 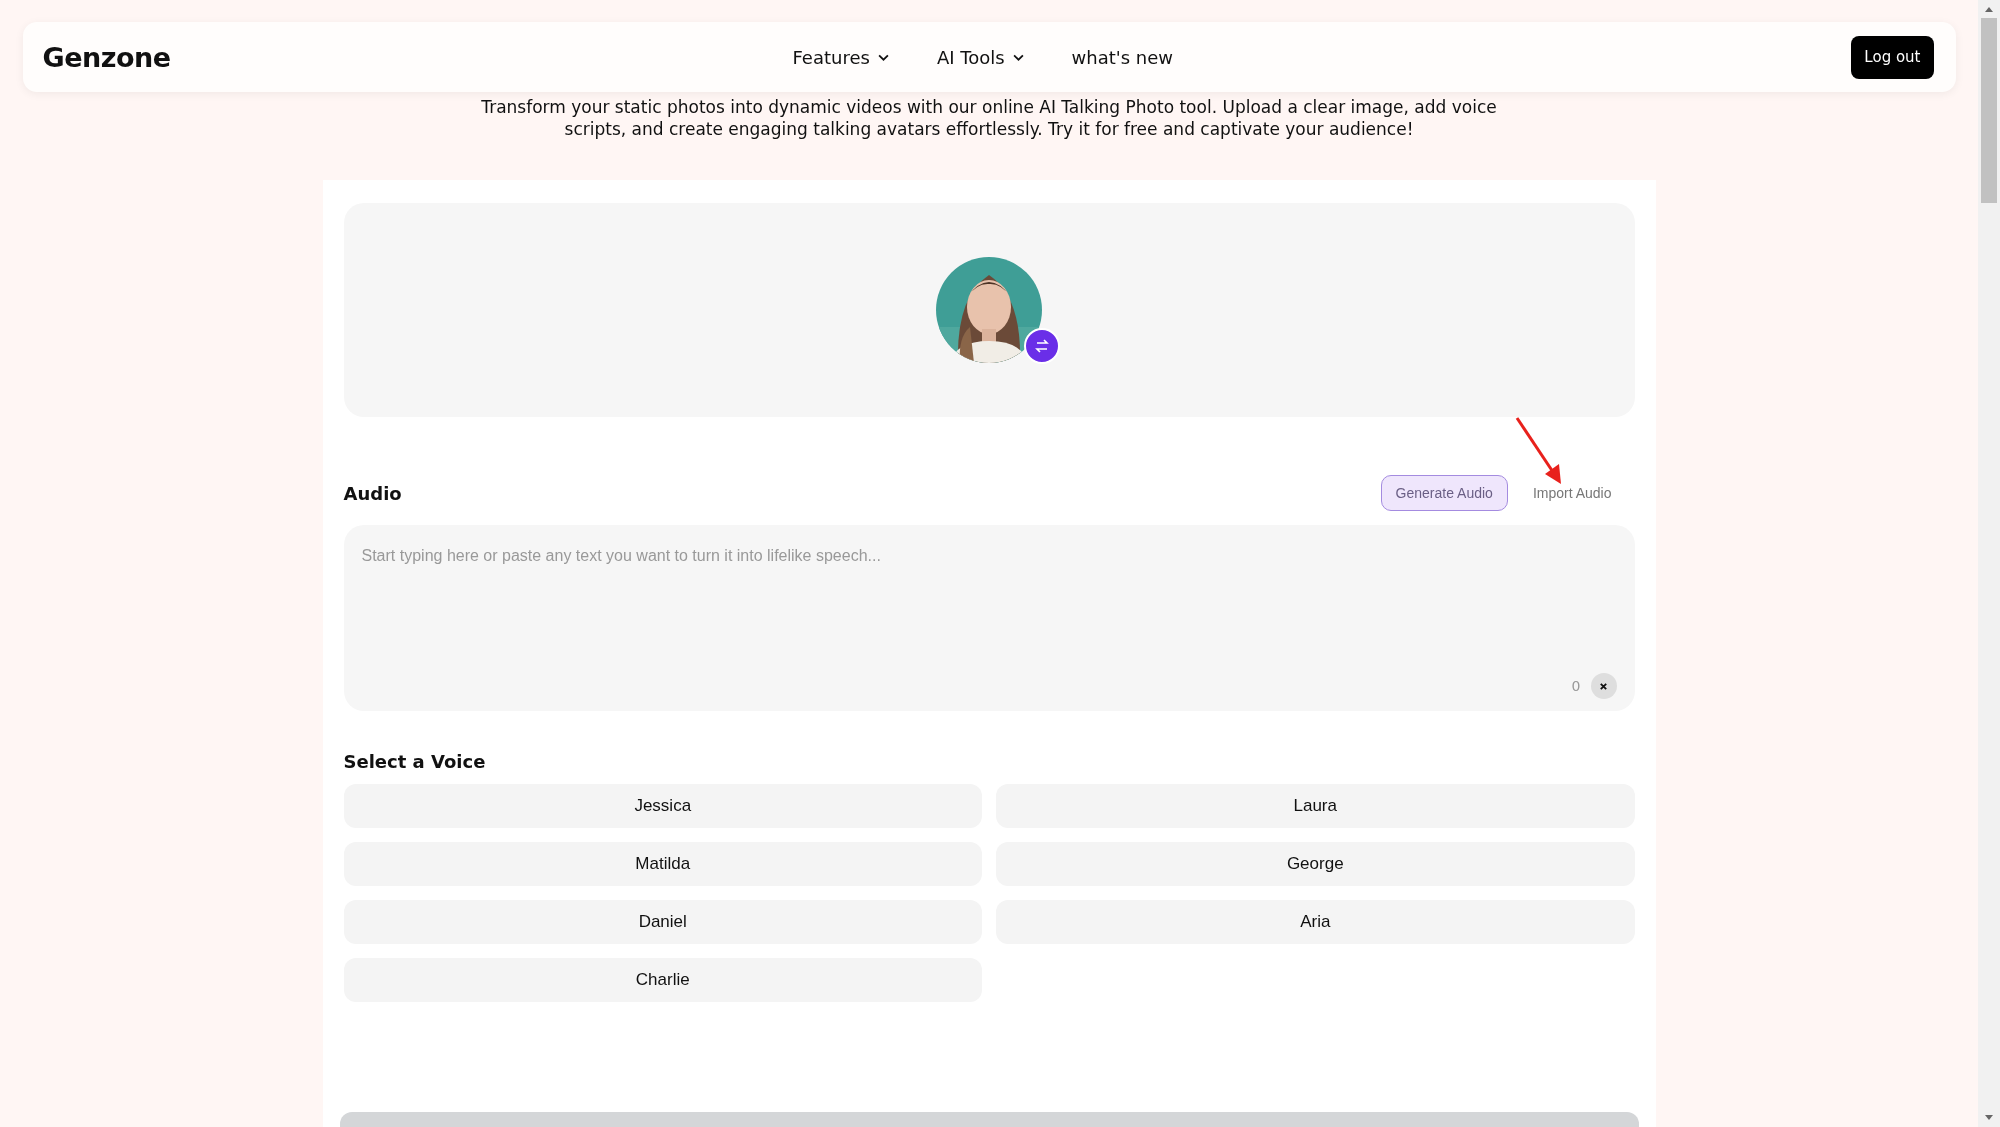 I want to click on scroll-up-icon, so click(x=1989, y=9).